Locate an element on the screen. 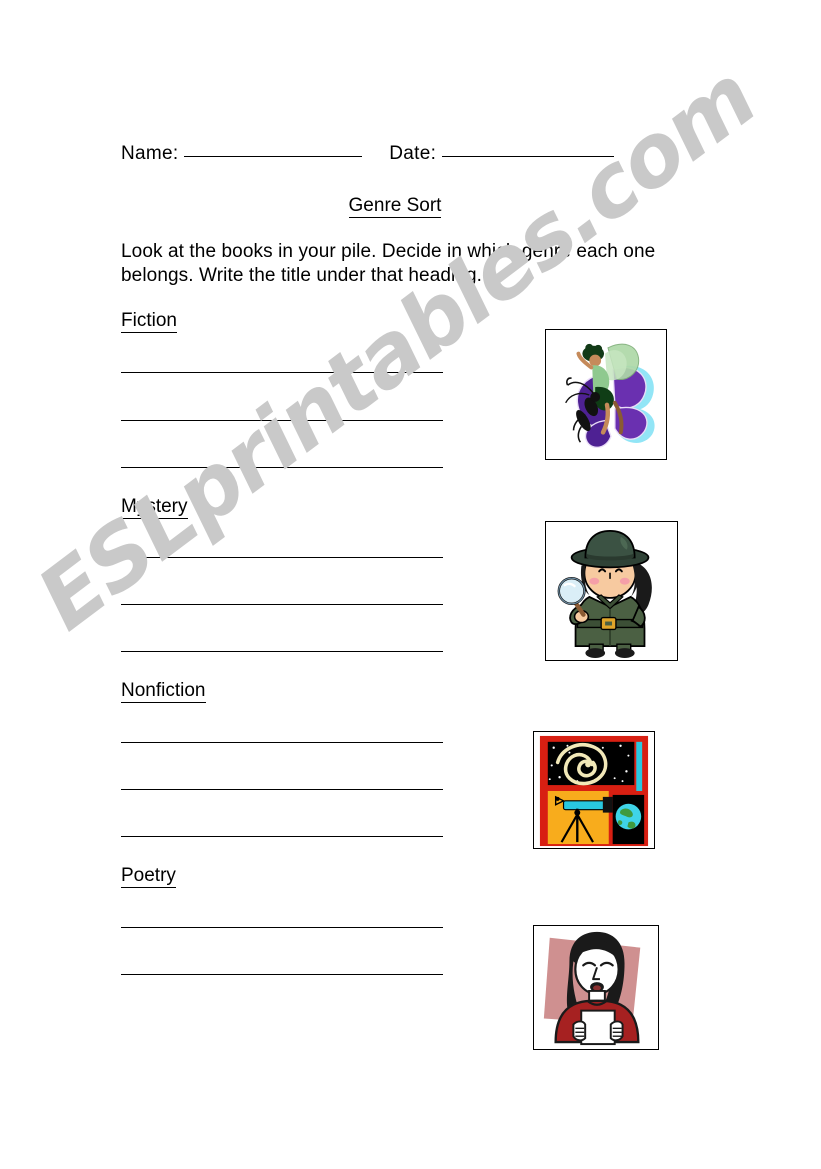  name-blank-line is located at coordinates (273, 156).